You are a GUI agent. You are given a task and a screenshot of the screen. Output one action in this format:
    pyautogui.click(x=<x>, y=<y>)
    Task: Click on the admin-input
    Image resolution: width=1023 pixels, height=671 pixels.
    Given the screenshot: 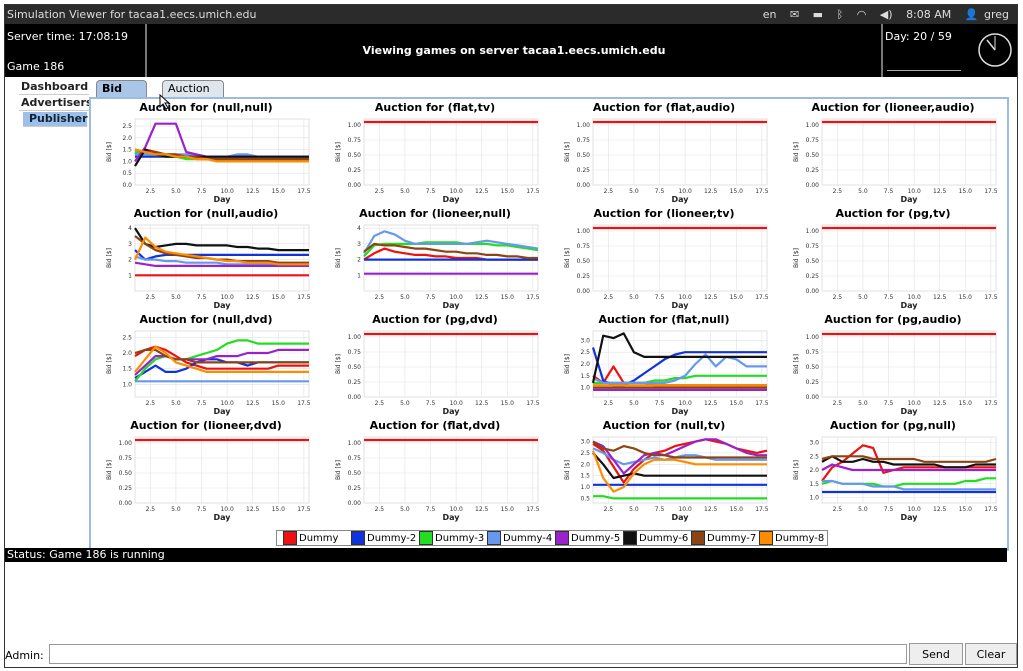 What is the action you would take?
    pyautogui.click(x=478, y=654)
    